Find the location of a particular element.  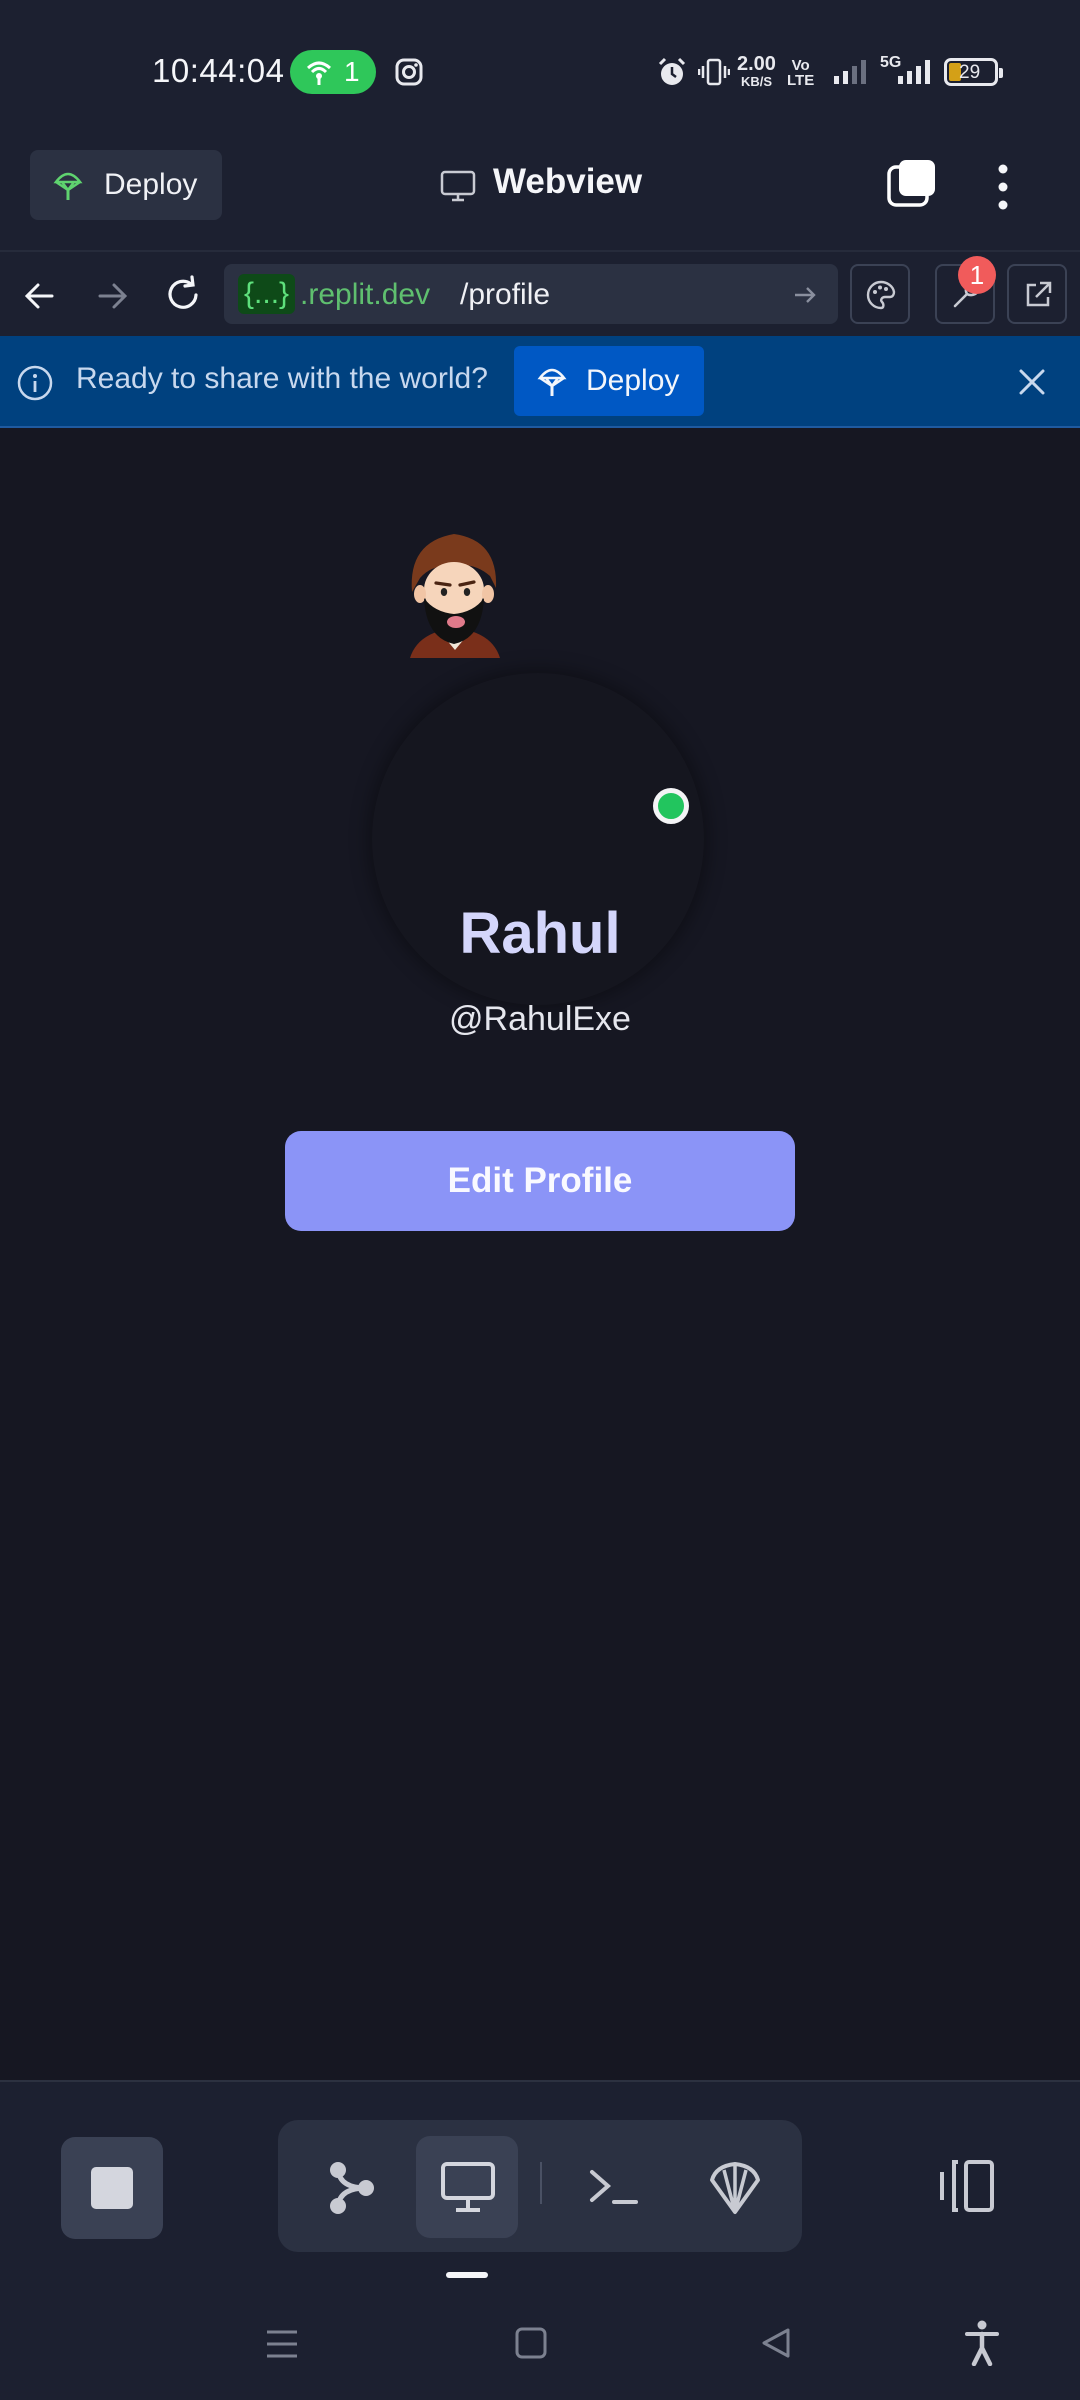

tabs-icon is located at coordinates (912, 184).